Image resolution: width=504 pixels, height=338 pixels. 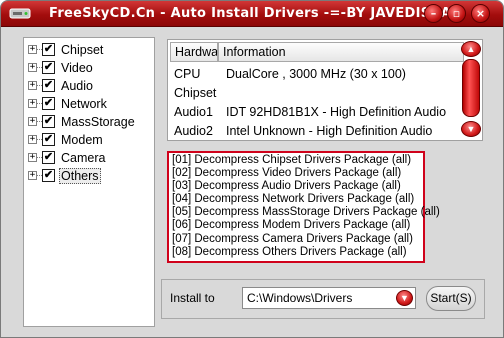 I want to click on start-button: Start(S), so click(x=451, y=298).